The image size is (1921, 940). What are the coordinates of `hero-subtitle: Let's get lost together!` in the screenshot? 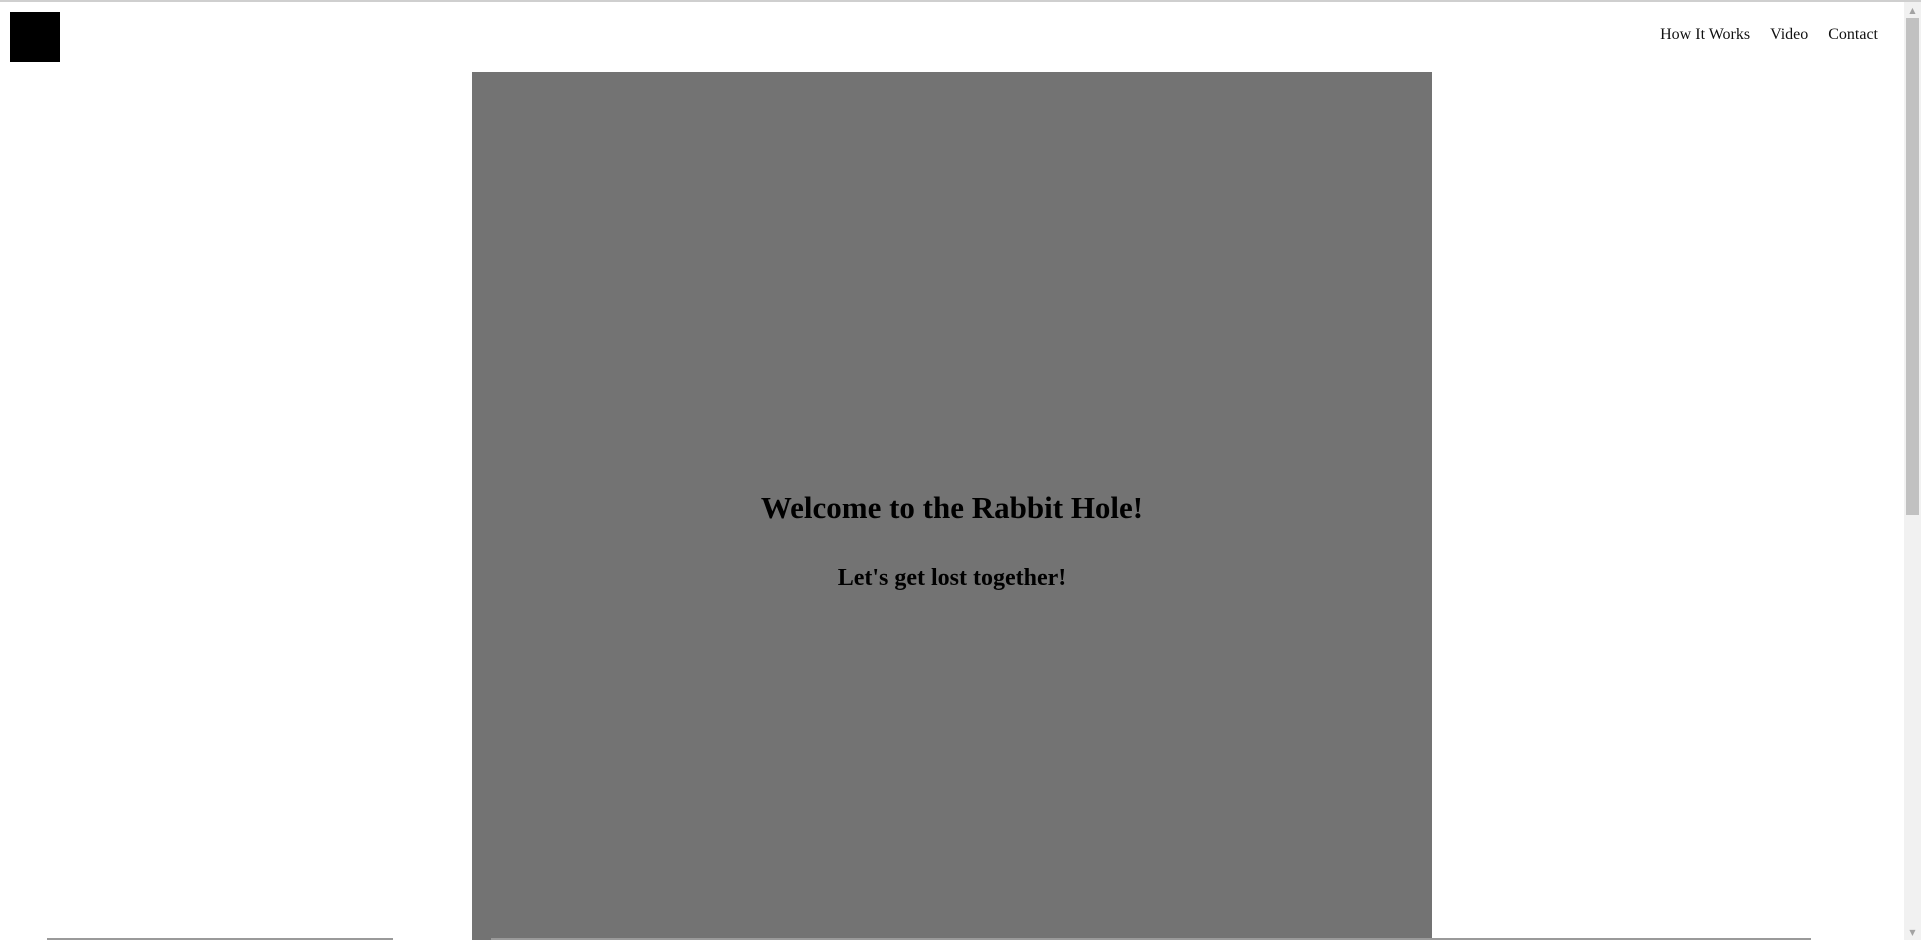 It's located at (952, 578).